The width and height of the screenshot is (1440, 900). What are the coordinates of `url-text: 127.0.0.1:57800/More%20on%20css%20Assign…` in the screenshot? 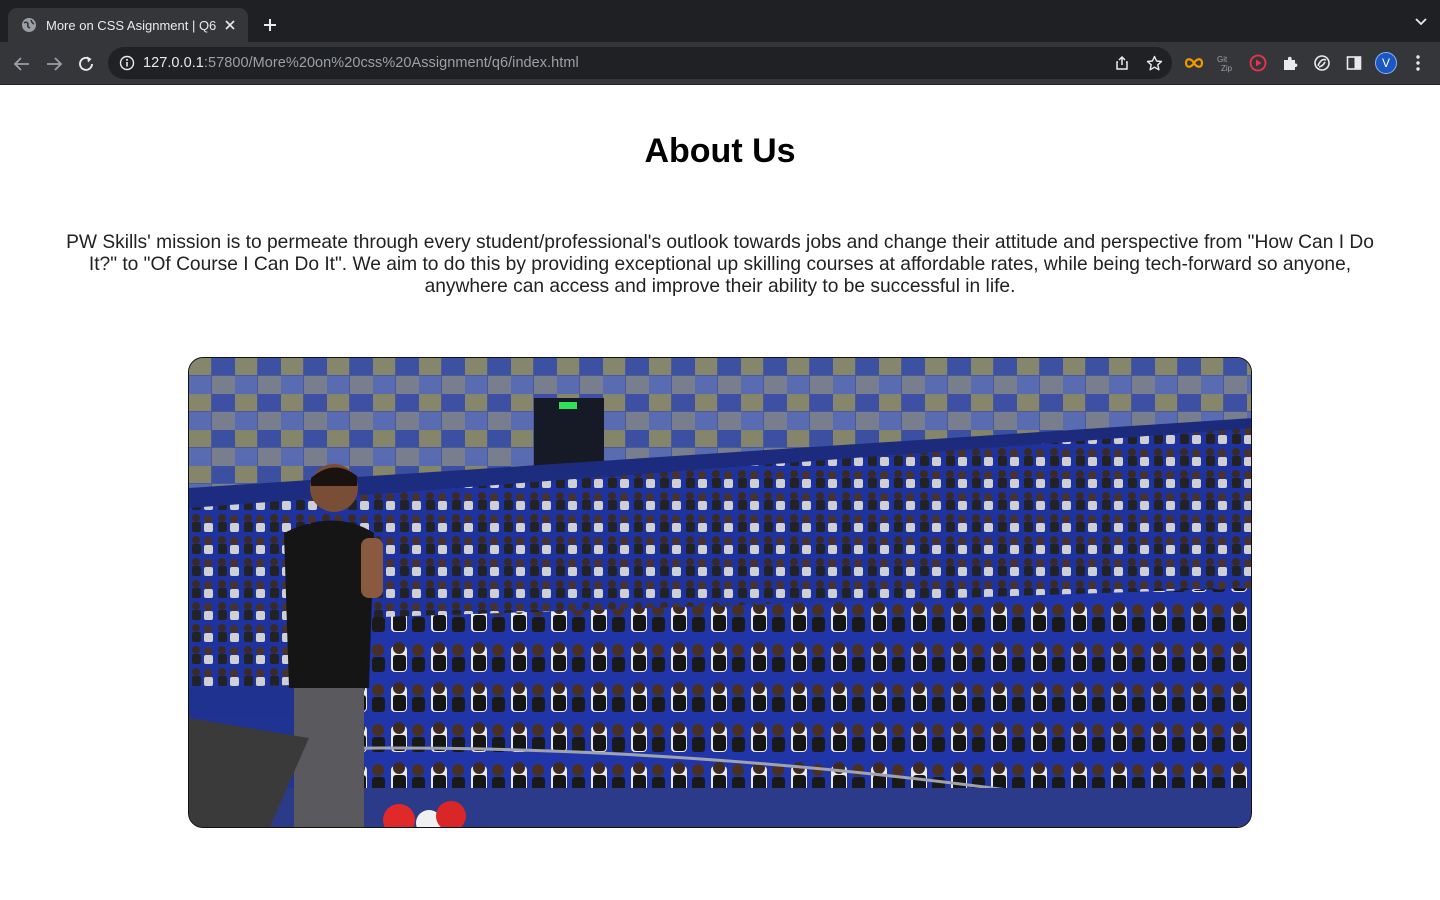 It's located at (361, 63).